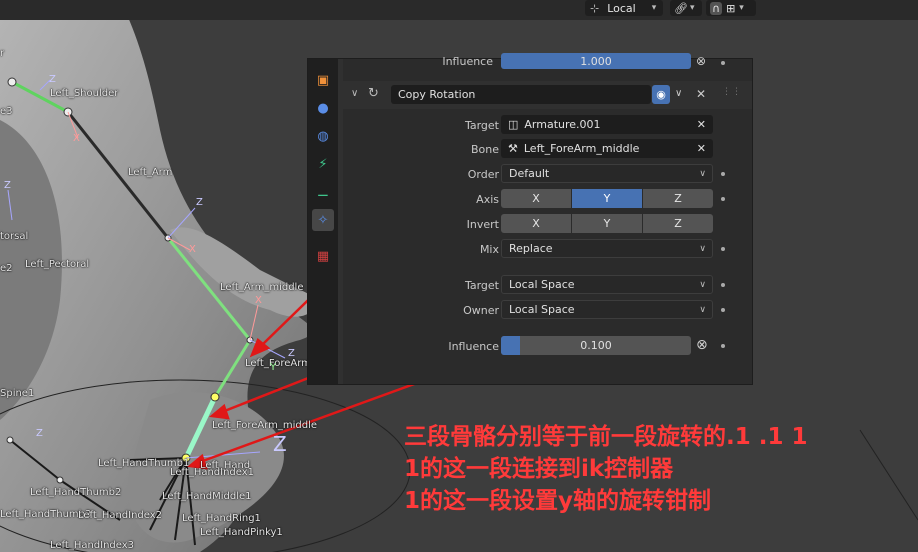 Image resolution: width=918 pixels, height=552 pixels. I want to click on drag-handle-icon: ⋮⋮, so click(732, 92).